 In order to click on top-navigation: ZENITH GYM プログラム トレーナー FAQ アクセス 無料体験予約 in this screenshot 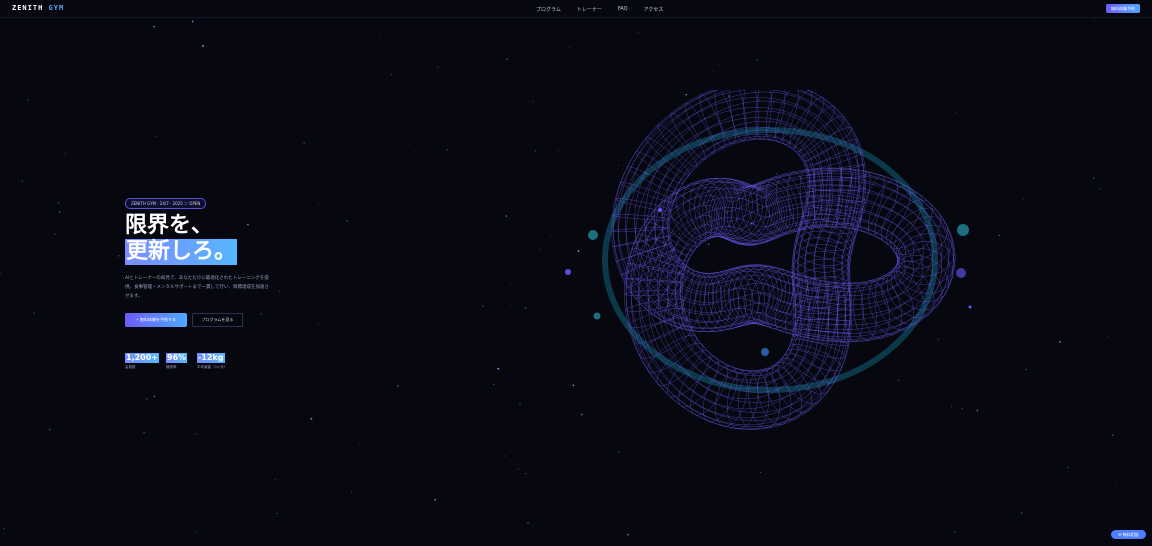, I will do `click(576, 9)`.